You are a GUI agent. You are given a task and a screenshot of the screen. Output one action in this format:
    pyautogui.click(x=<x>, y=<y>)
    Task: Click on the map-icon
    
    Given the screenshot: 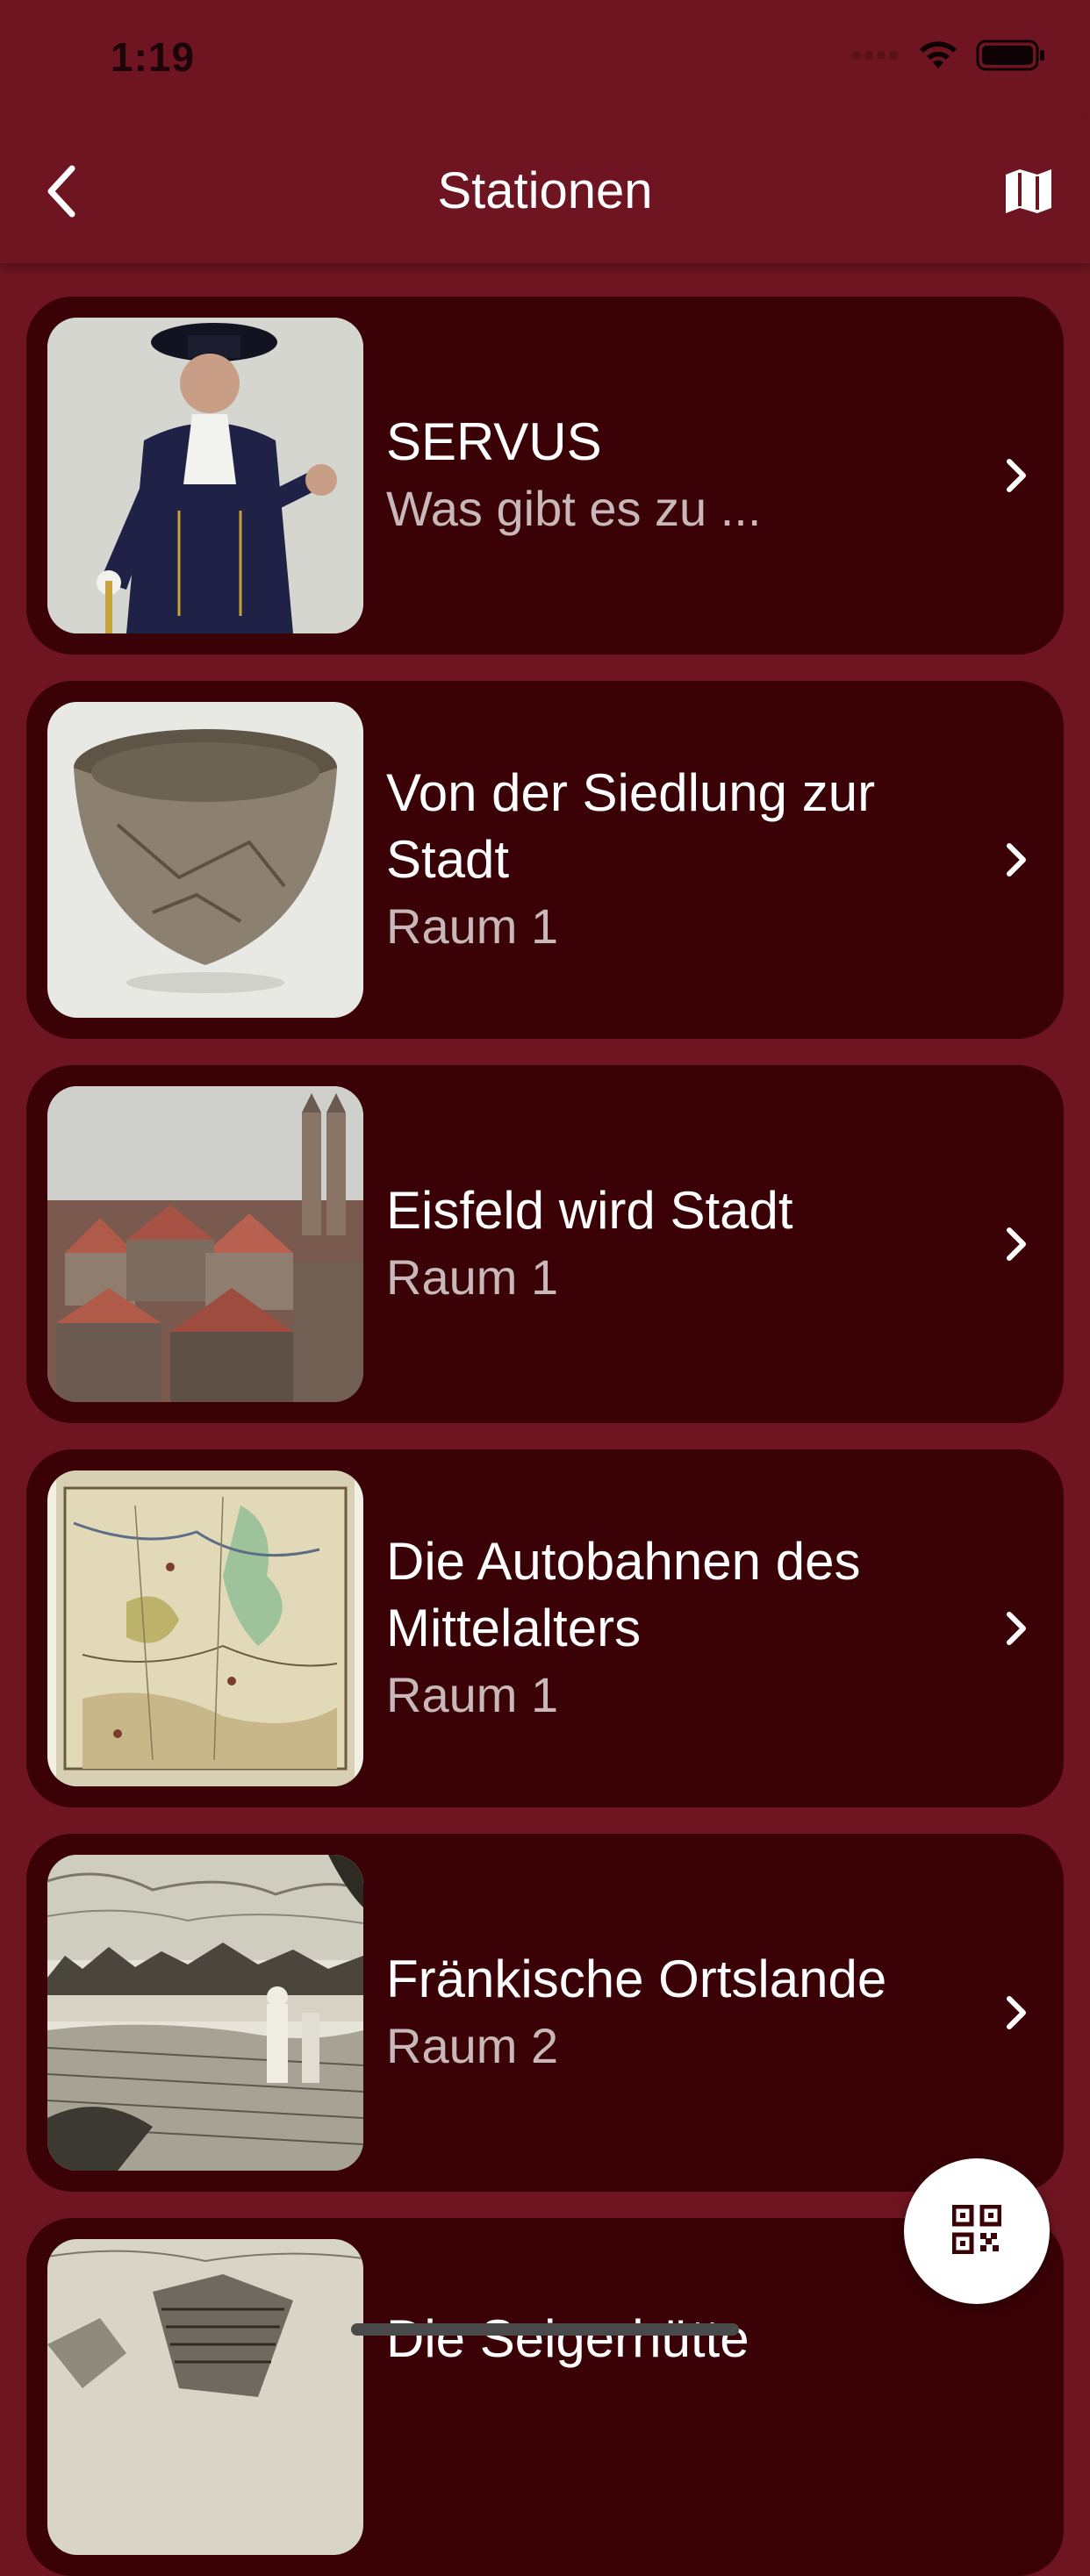 What is the action you would take?
    pyautogui.click(x=1028, y=193)
    